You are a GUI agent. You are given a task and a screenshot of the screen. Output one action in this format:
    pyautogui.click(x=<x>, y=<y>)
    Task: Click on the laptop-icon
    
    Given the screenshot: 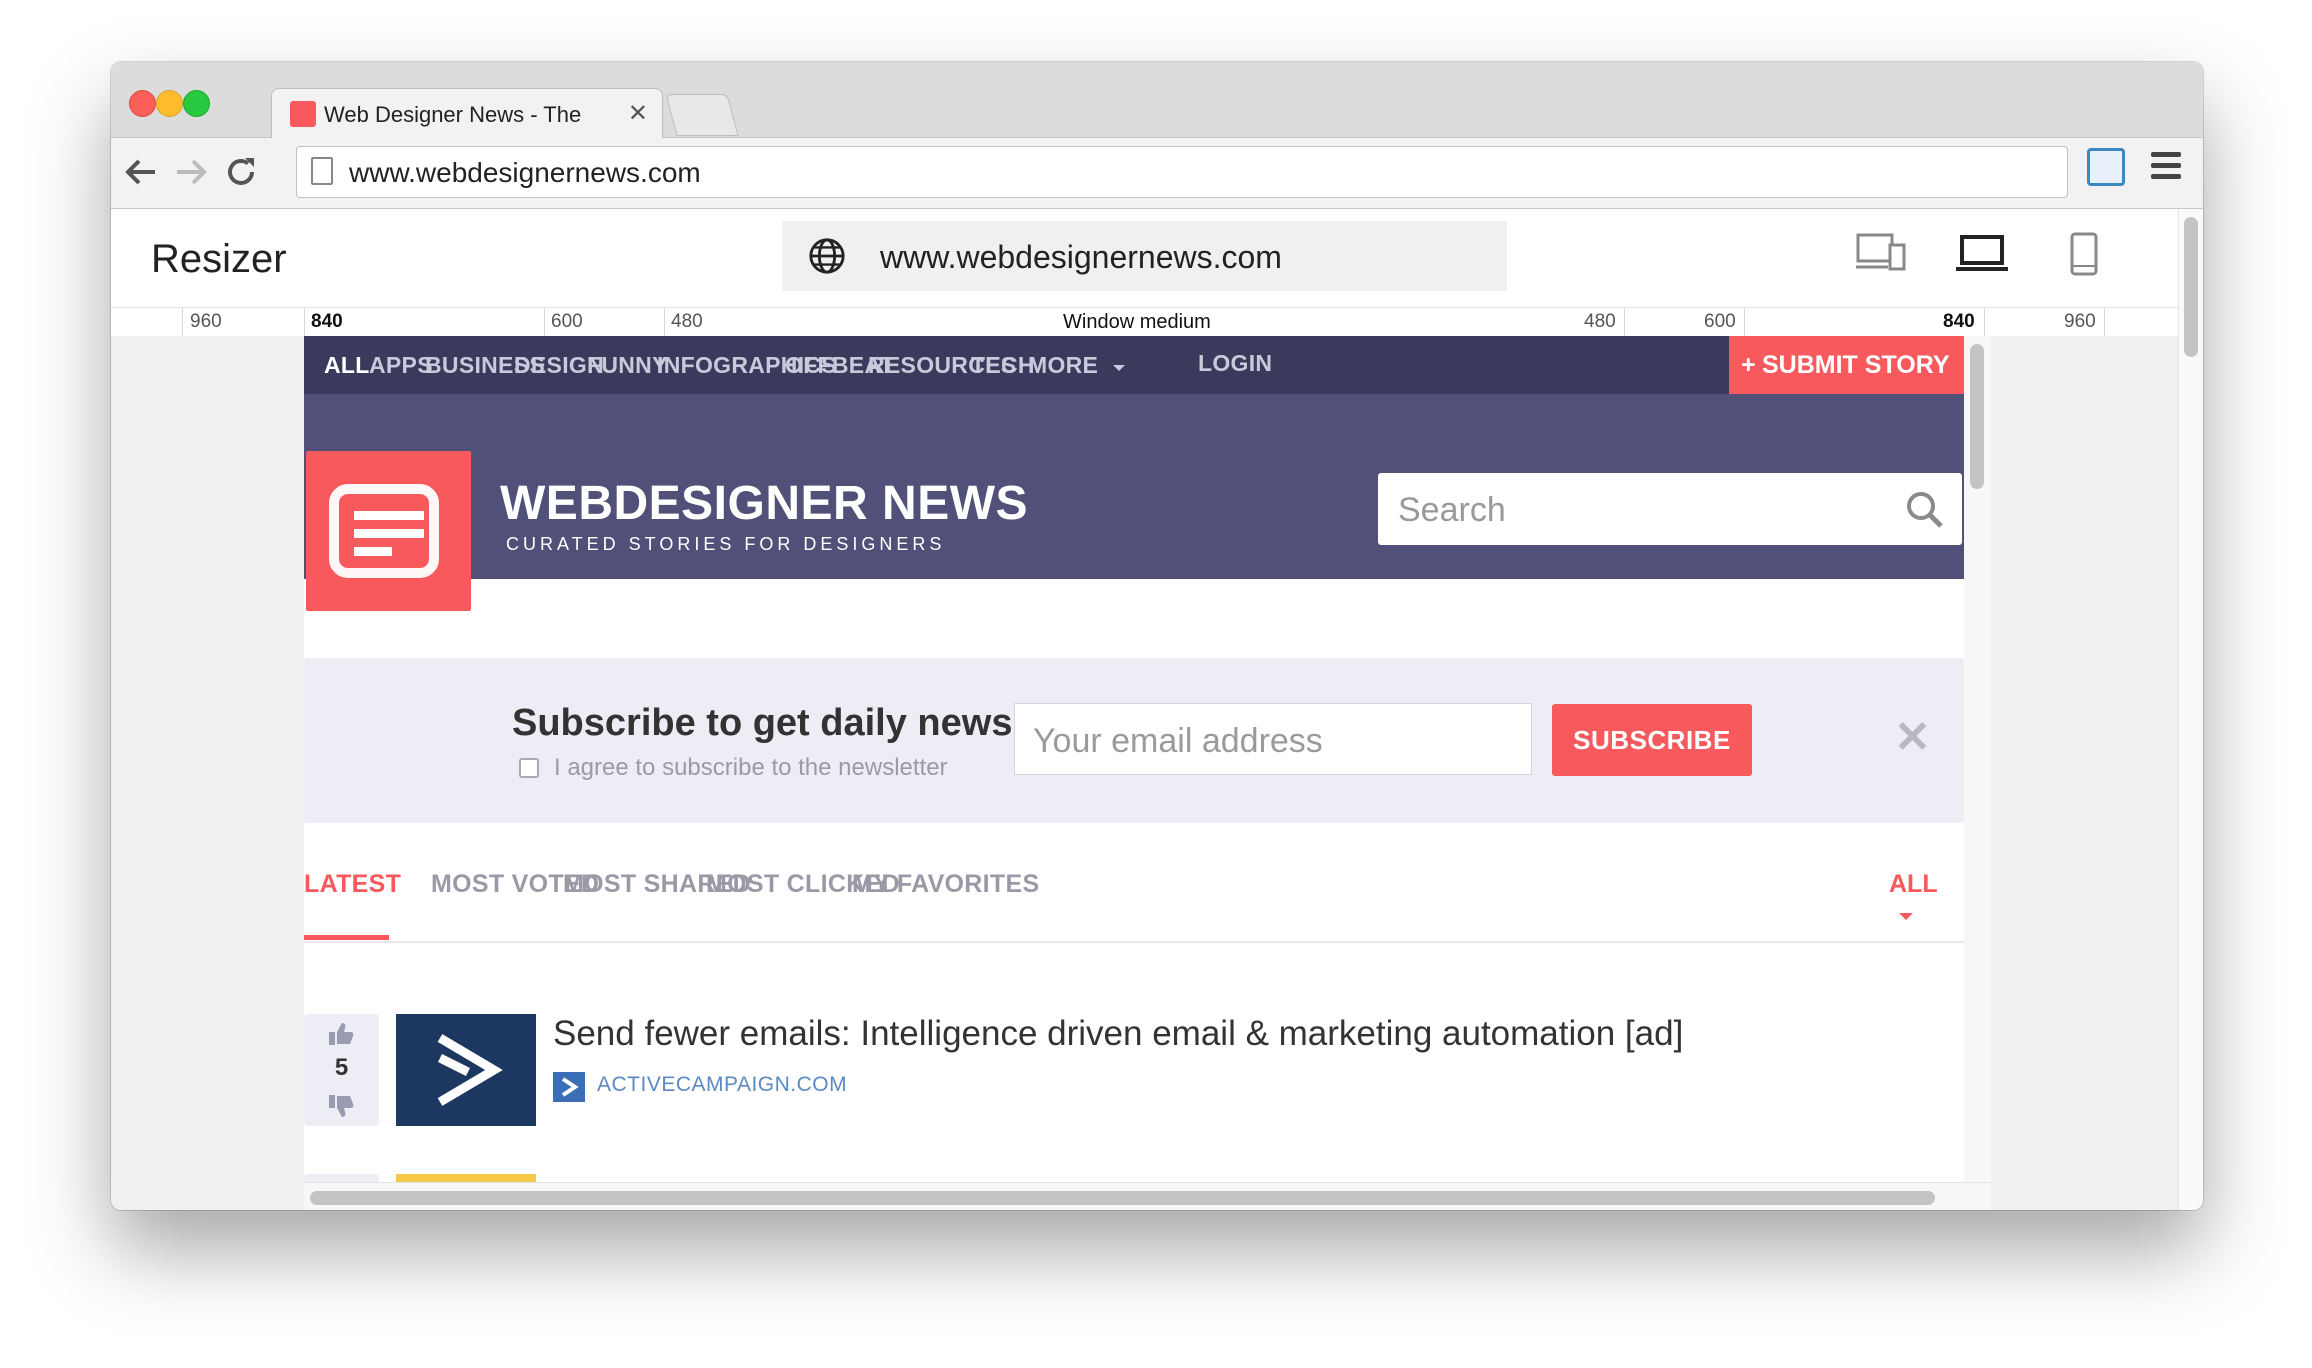 What is the action you would take?
    pyautogui.click(x=1982, y=253)
    